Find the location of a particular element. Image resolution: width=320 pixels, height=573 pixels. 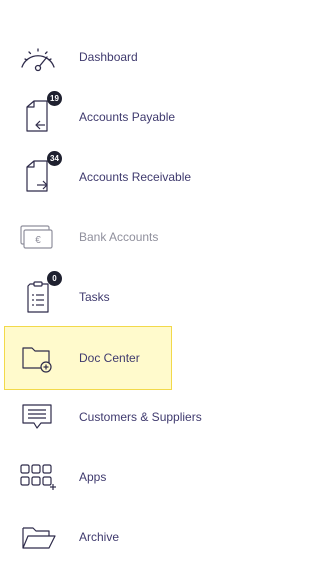

sidebar-item-bank-accounts: € Bank Accounts is located at coordinates (88, 237).